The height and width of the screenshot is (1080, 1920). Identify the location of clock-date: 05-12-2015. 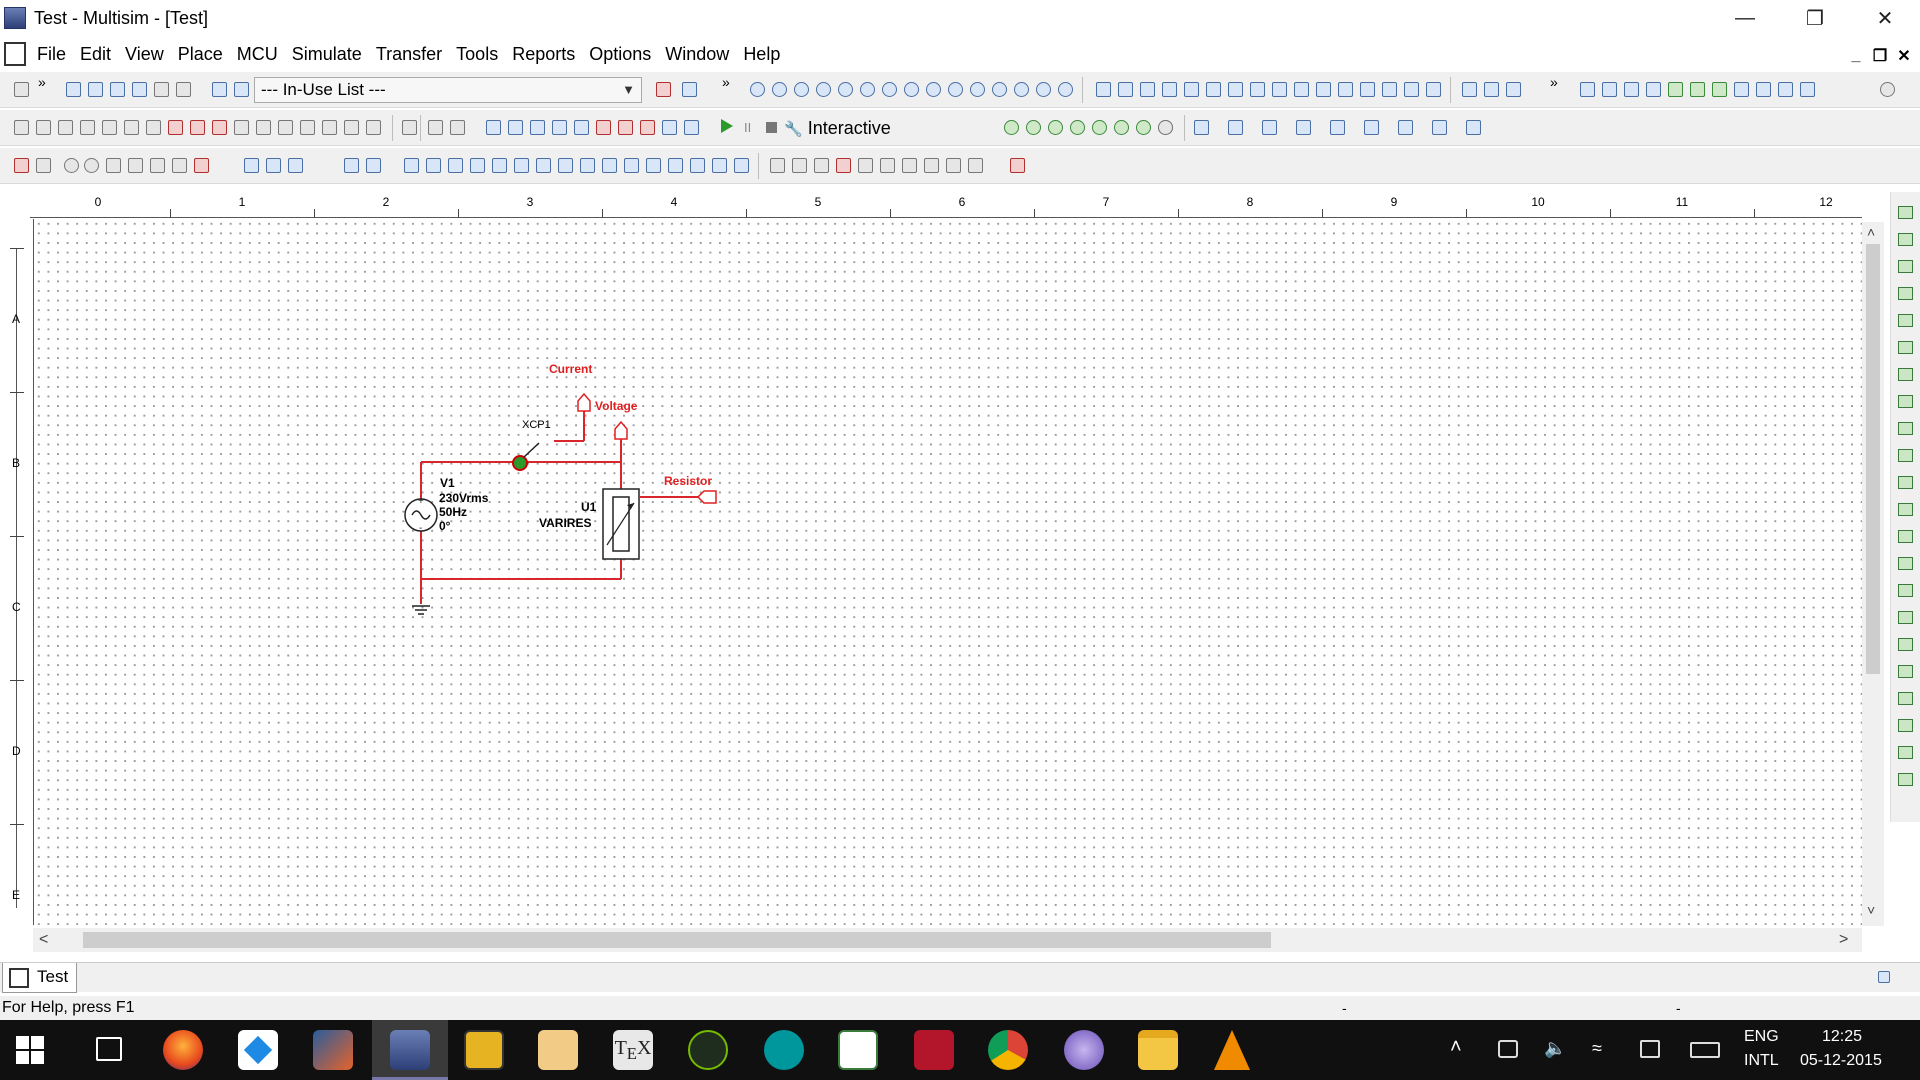
(1841, 1061).